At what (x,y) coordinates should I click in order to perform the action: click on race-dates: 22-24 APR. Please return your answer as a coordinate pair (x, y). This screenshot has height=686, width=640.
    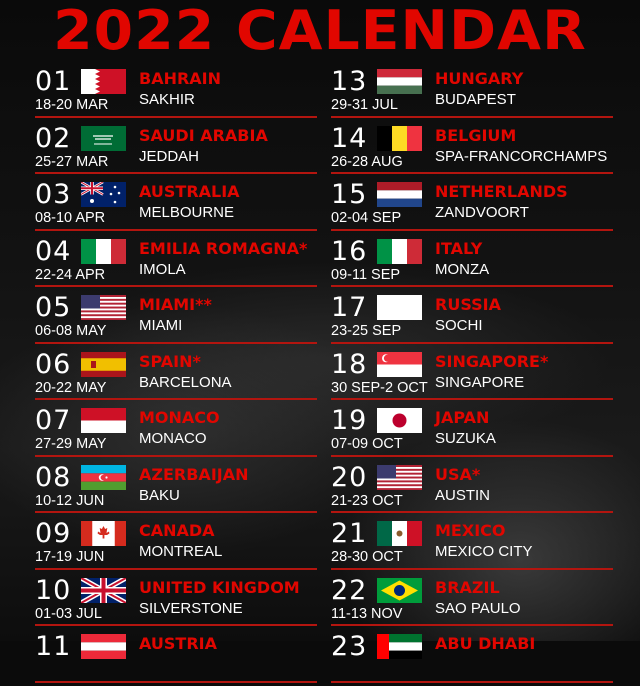
    Looking at the image, I should click on (70, 274).